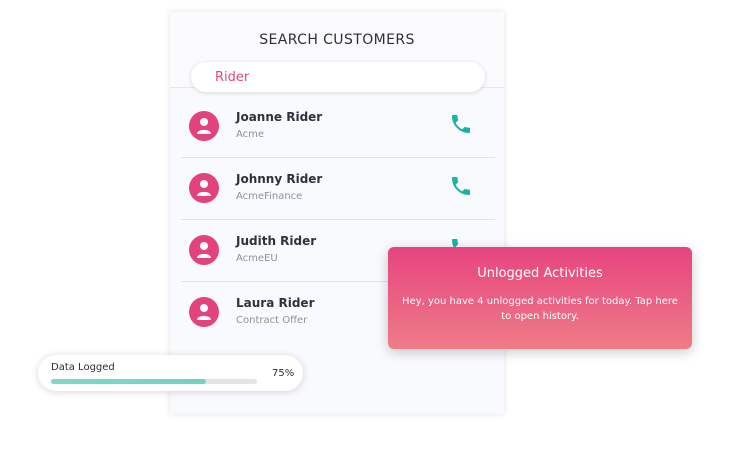 This screenshot has height=451, width=750. Describe the element at coordinates (83, 367) in the screenshot. I see `data-logged-label: Data Logged` at that location.